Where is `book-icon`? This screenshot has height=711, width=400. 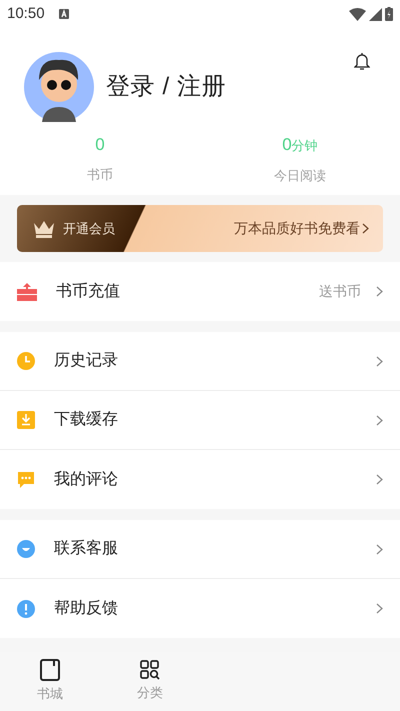
book-icon is located at coordinates (50, 670).